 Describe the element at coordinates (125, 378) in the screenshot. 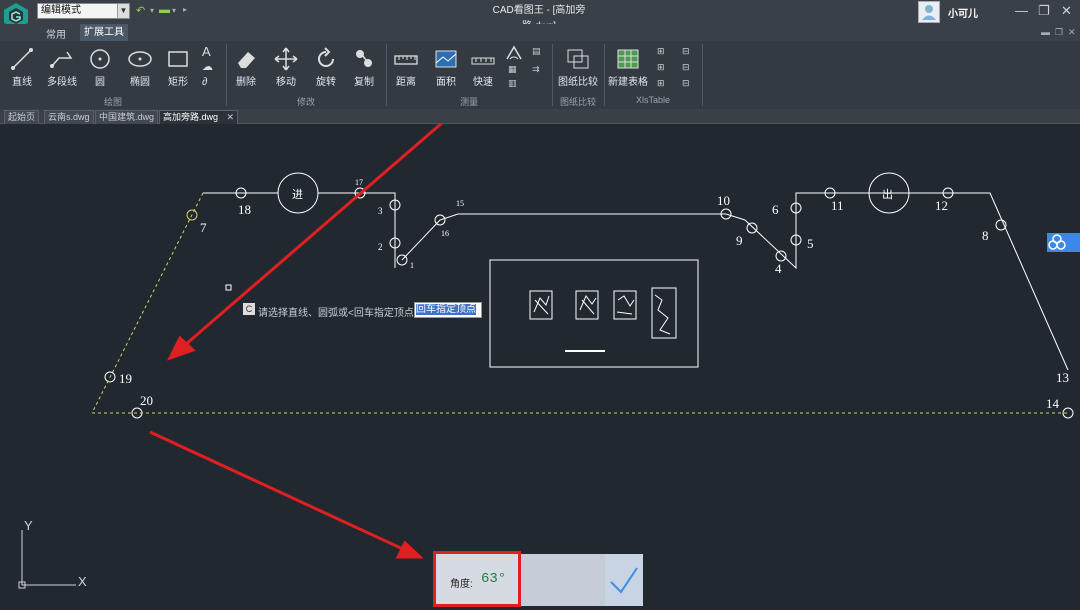

I see `point-label: 19` at that location.